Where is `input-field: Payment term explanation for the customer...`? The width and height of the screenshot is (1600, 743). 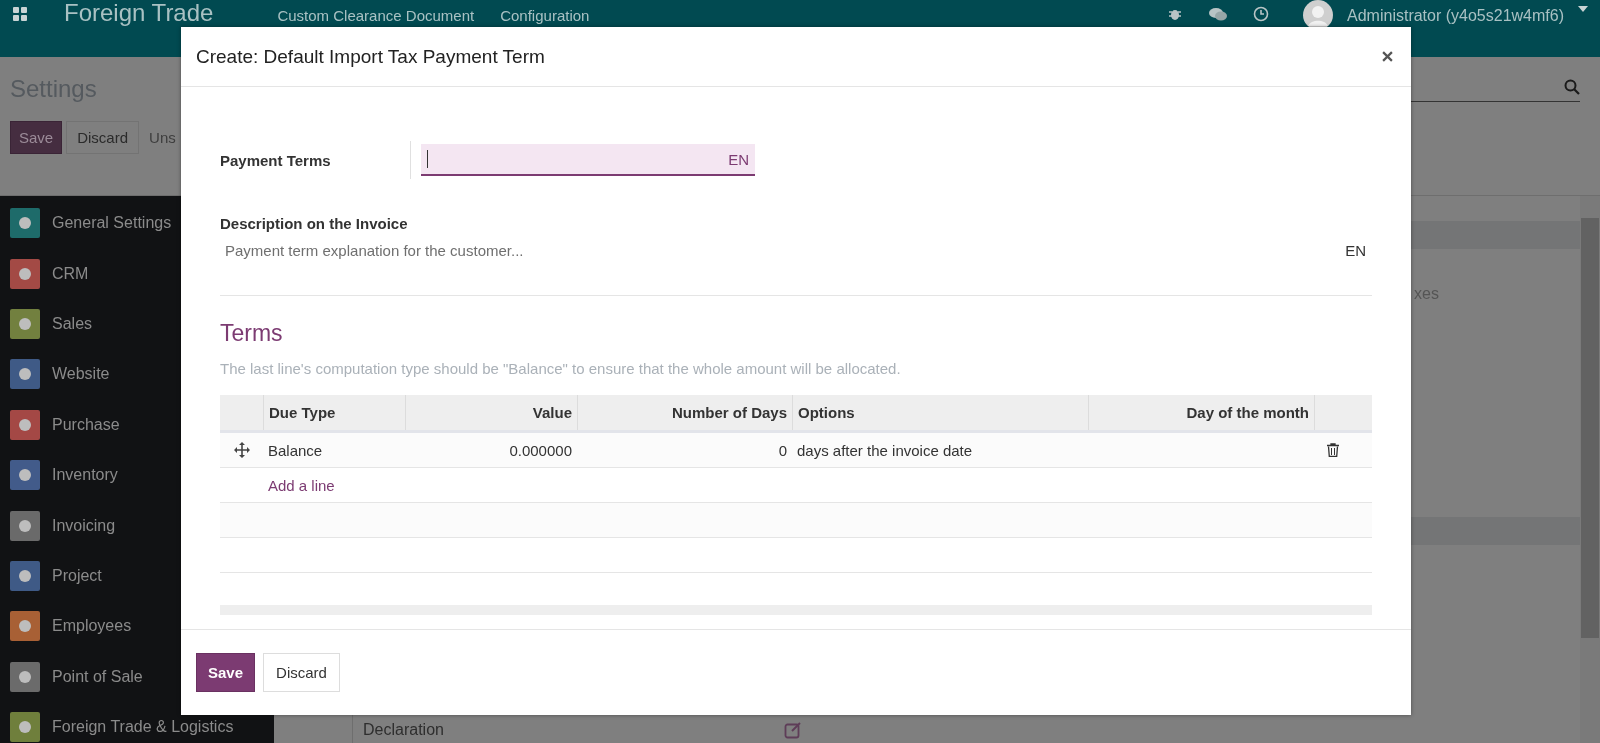
input-field: Payment term explanation for the customer... is located at coordinates (783, 250).